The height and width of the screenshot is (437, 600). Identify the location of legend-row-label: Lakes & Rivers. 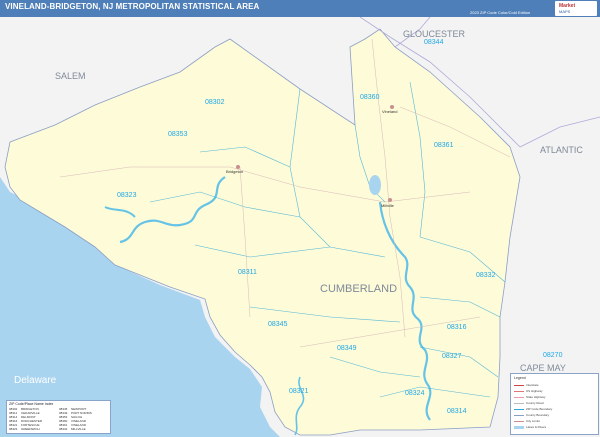
(536, 427).